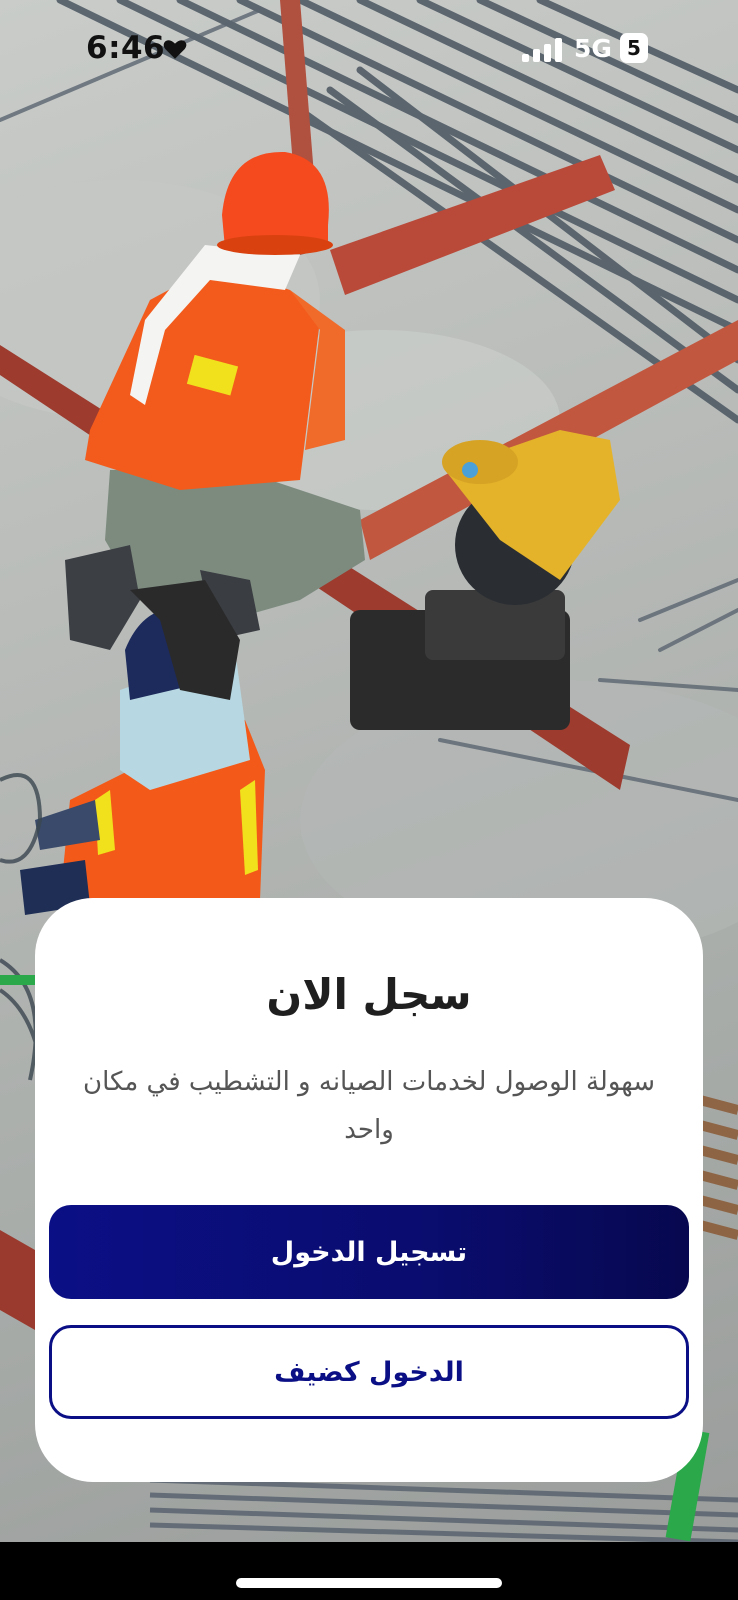 The width and height of the screenshot is (738, 1600). What do you see at coordinates (369, 1252) in the screenshot?
I see `login-button: تسجيل الدخول` at bounding box center [369, 1252].